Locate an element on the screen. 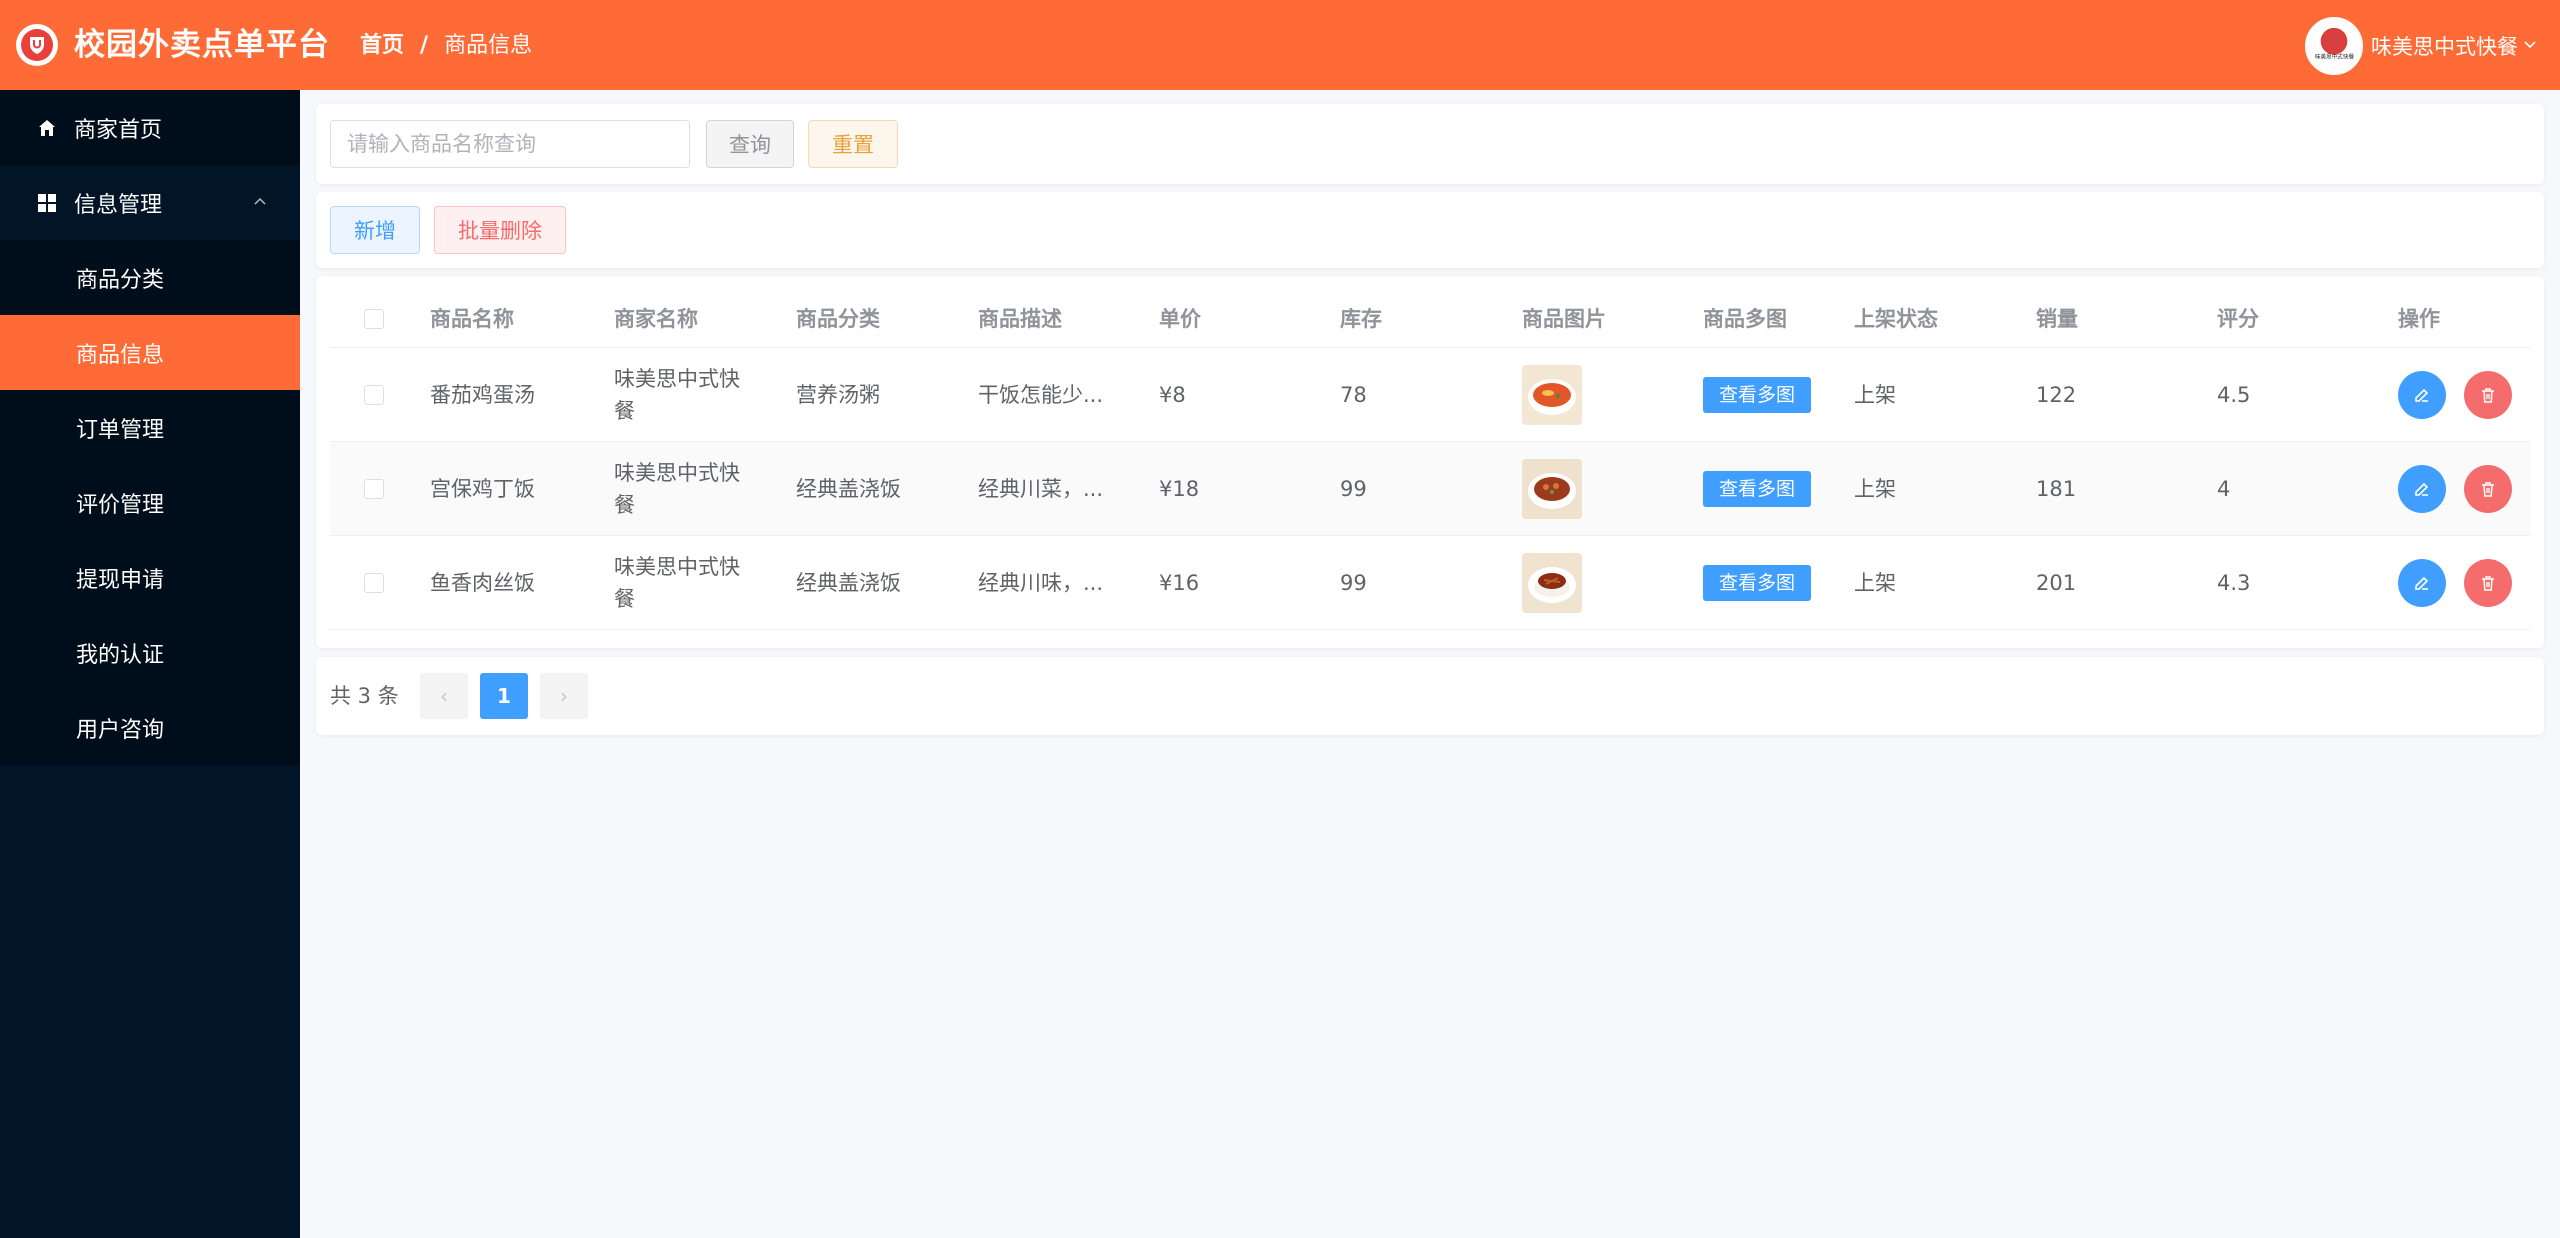 Image resolution: width=2560 pixels, height=1238 pixels. select-all-checkbox is located at coordinates (374, 319).